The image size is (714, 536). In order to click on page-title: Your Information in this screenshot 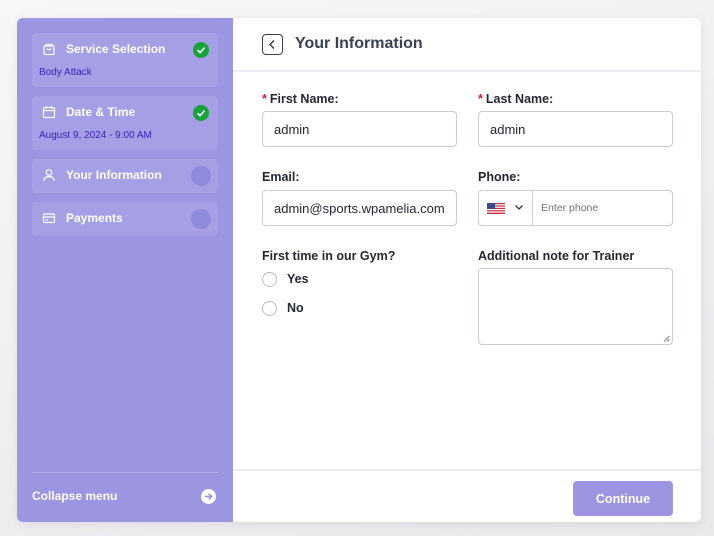, I will do `click(359, 43)`.